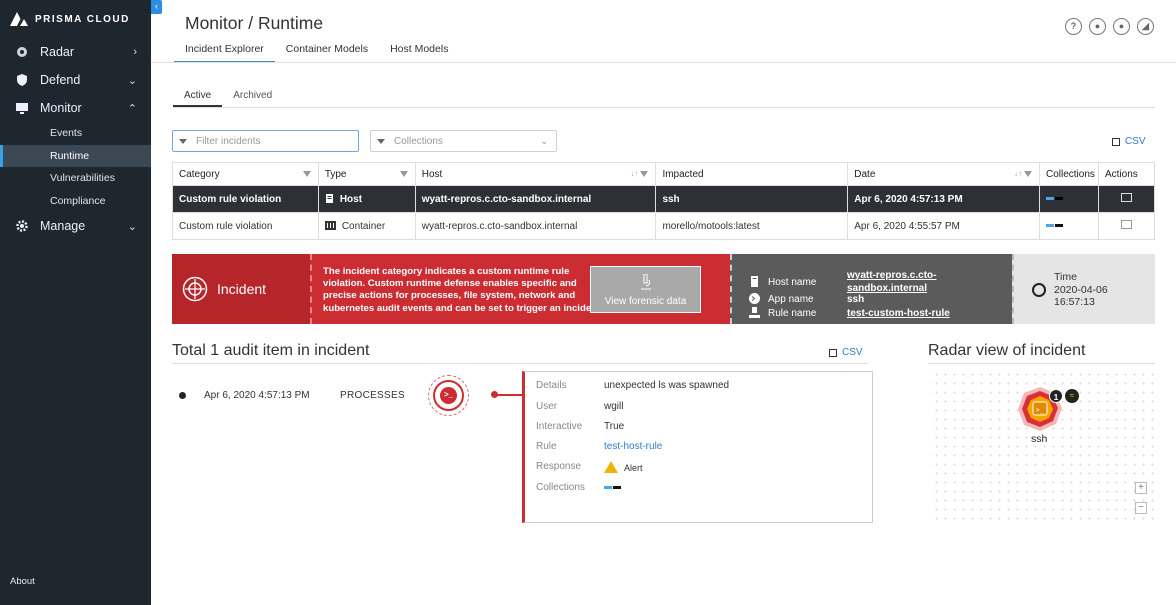 This screenshot has height=605, width=1176. What do you see at coordinates (560, 487) in the screenshot?
I see `detail-key: Collections` at bounding box center [560, 487].